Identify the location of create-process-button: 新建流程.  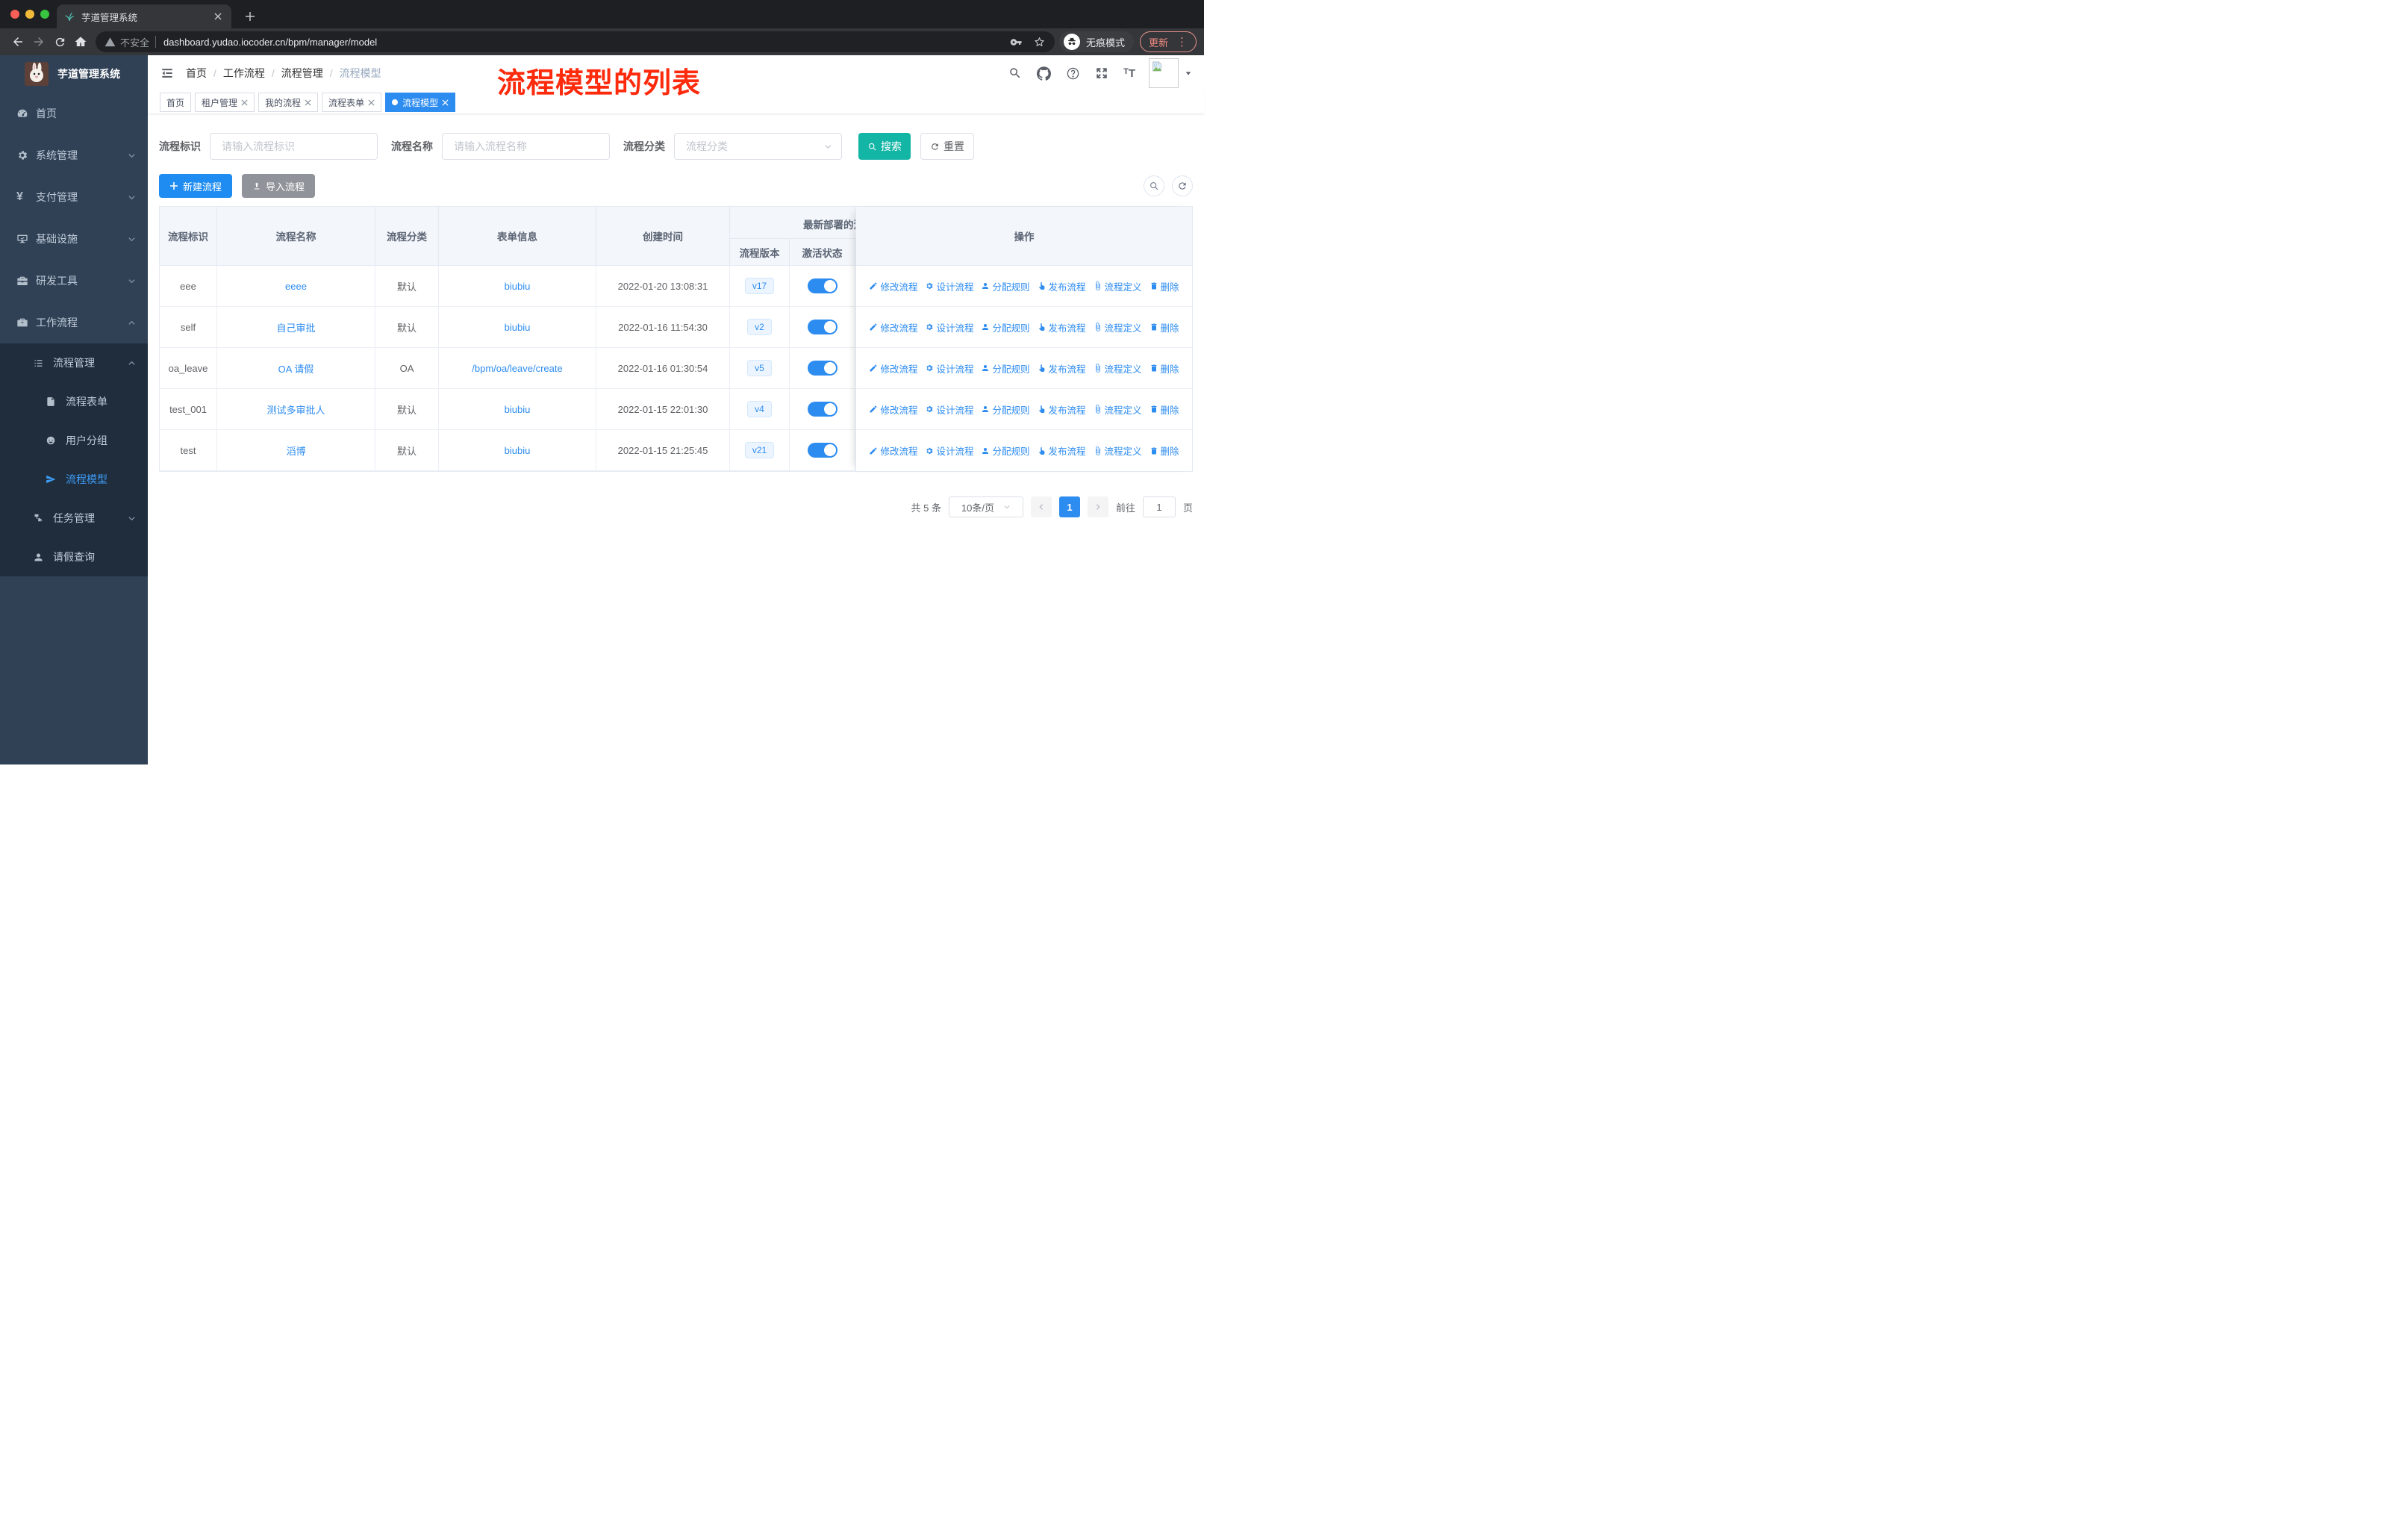
(196, 186).